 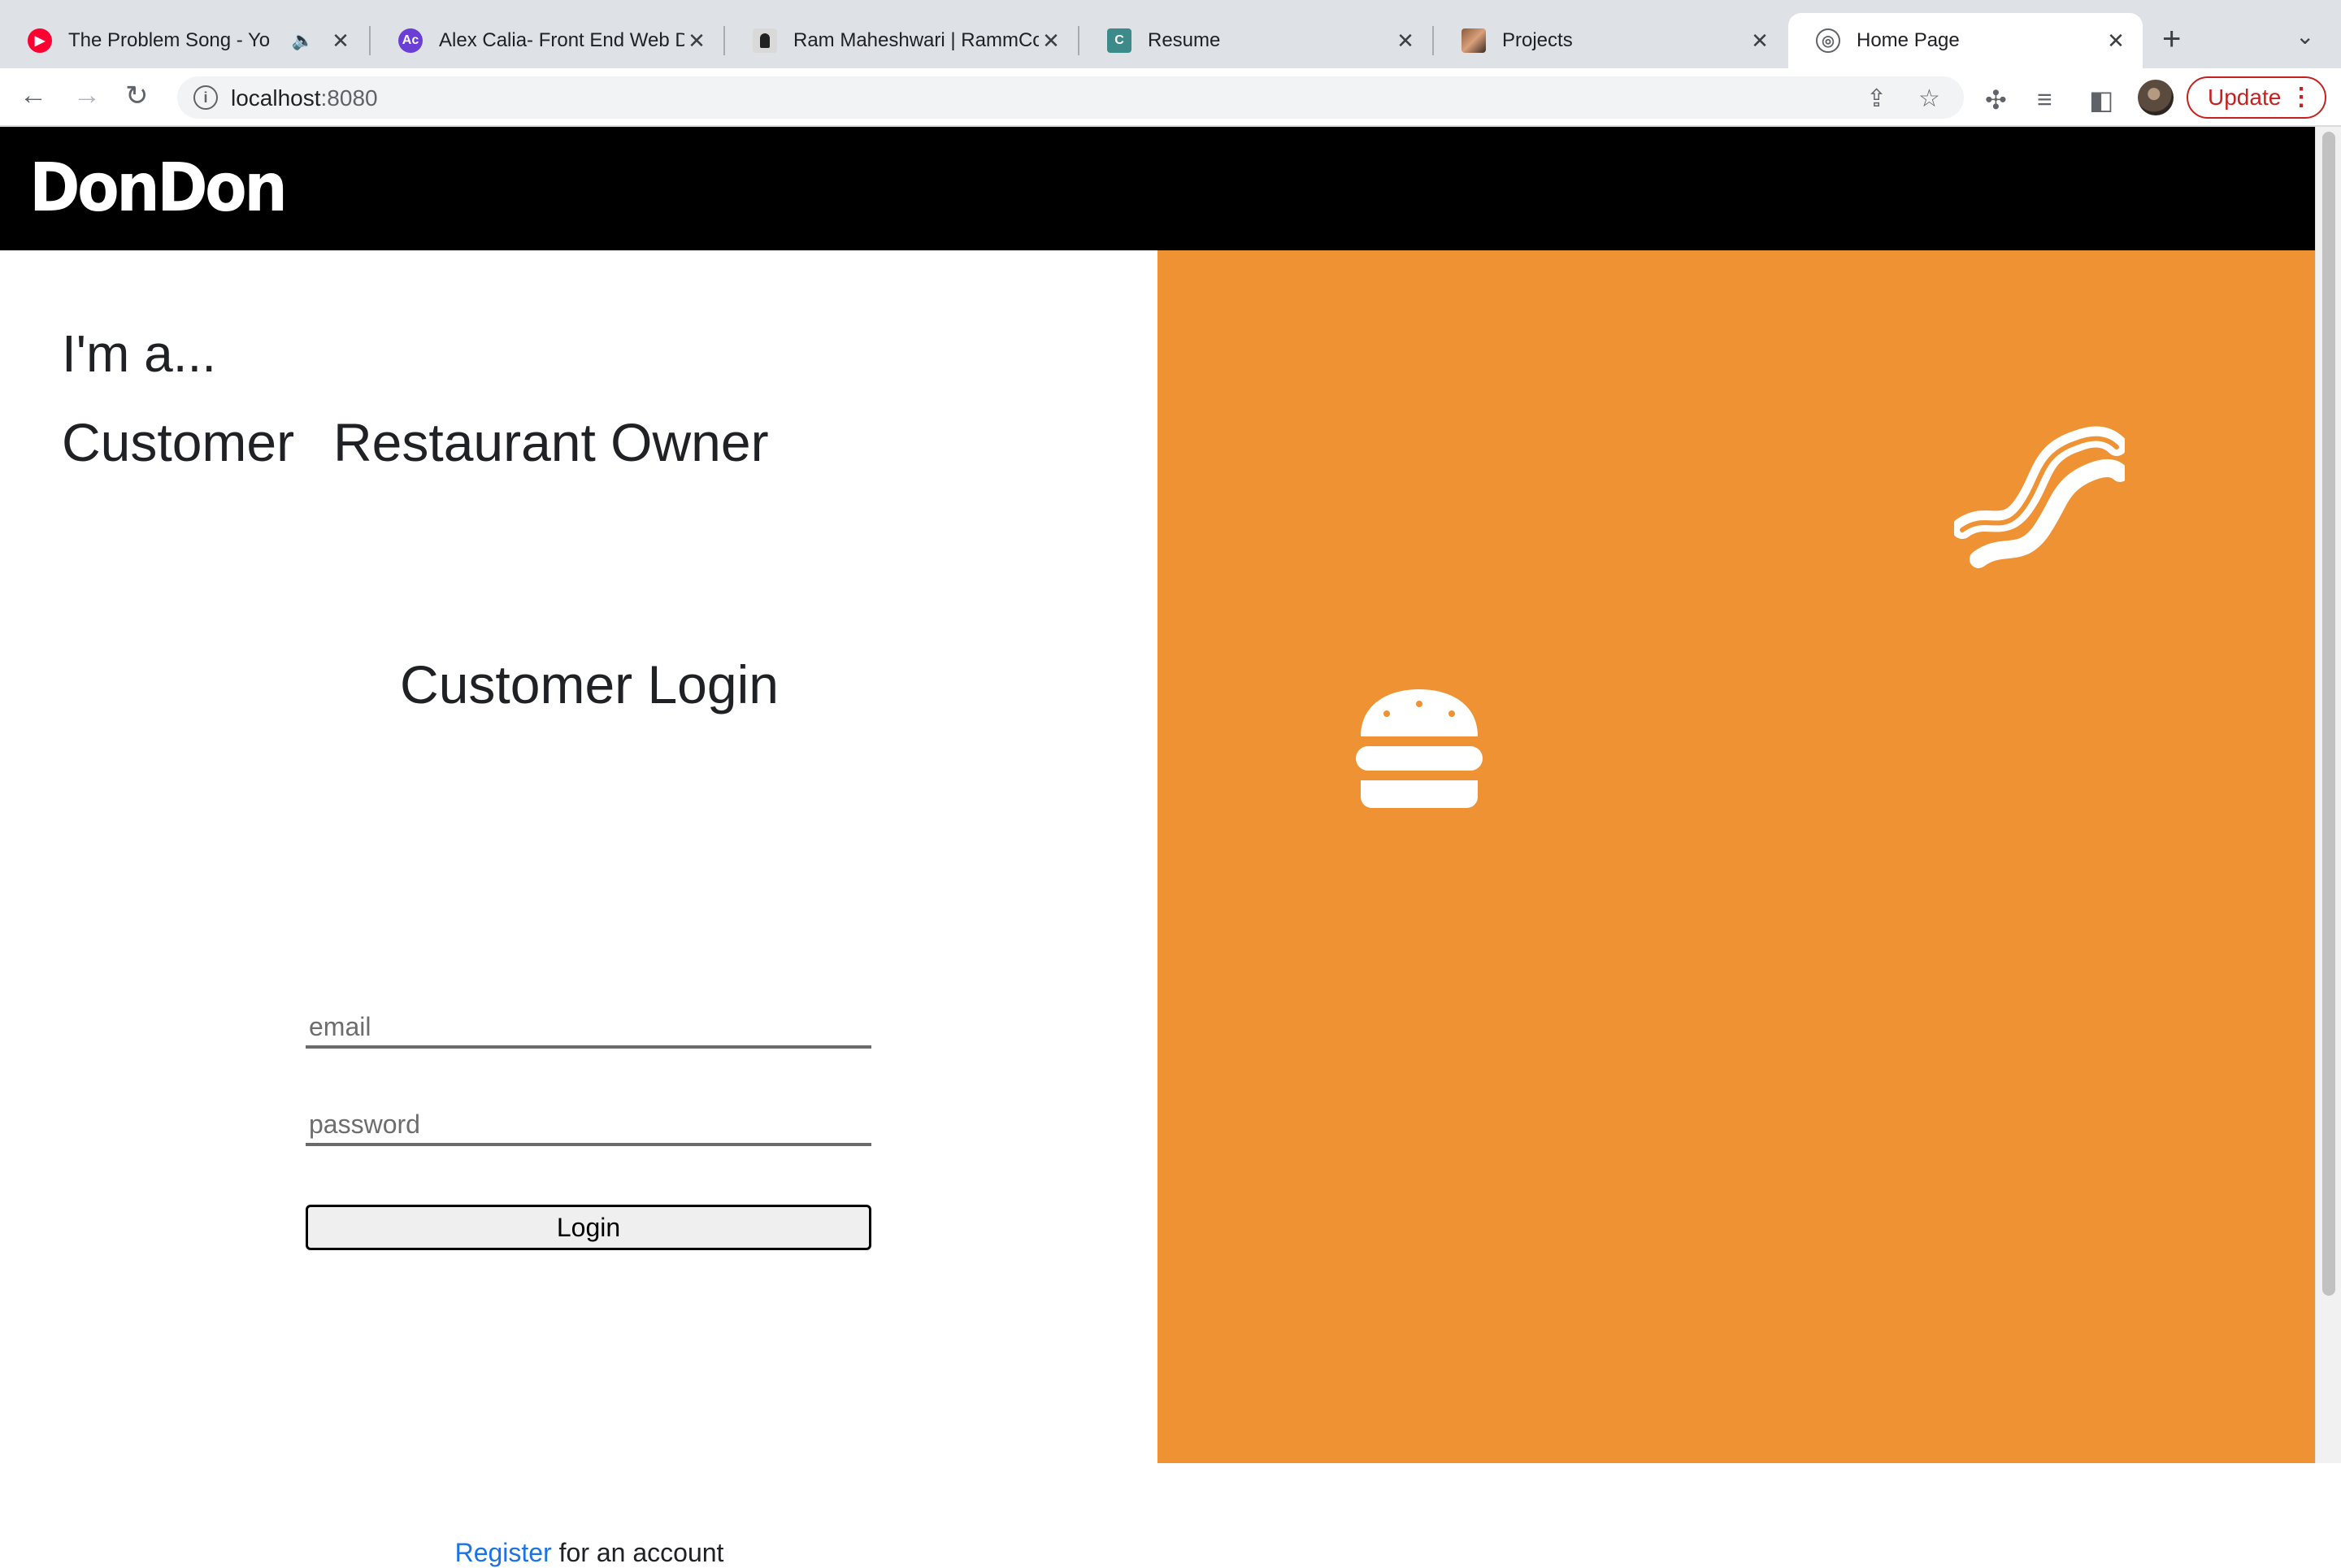 What do you see at coordinates (2304, 36) in the screenshot?
I see `tab-search-chevron-icon: ⌄` at bounding box center [2304, 36].